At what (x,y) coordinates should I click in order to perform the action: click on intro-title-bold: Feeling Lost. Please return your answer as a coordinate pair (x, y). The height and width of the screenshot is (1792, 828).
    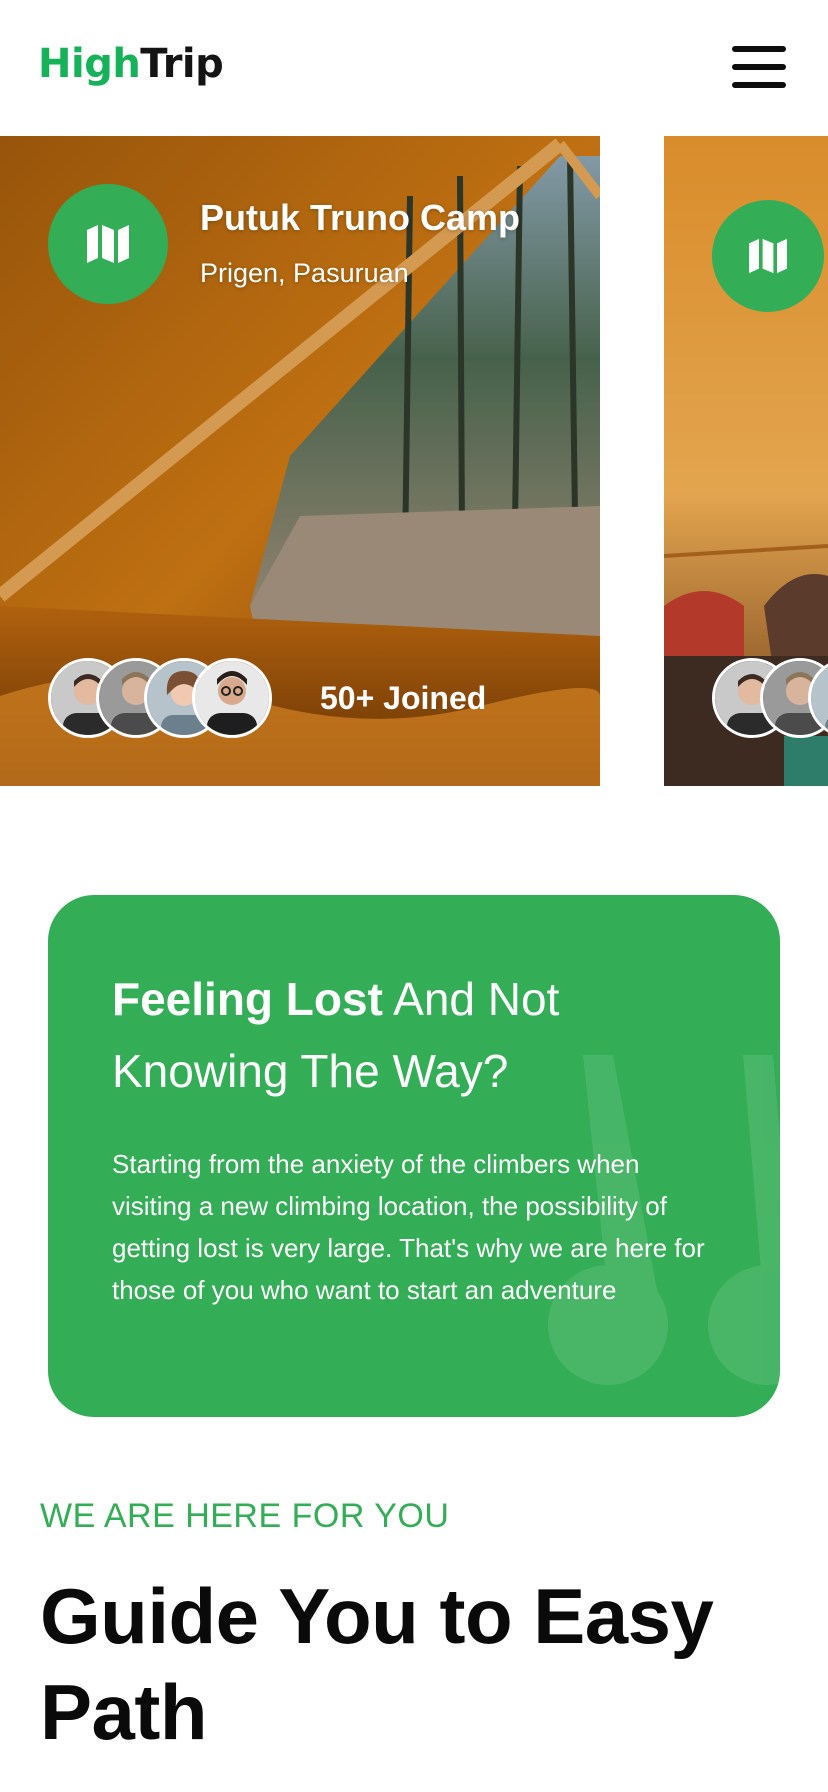
    Looking at the image, I should click on (247, 999).